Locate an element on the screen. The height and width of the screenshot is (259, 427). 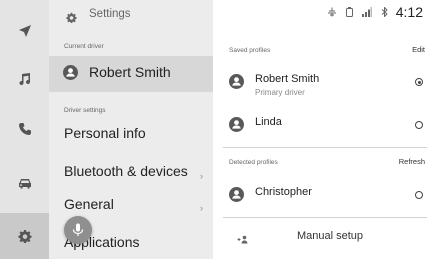
profile-row-robert-smith: Robert Smith Primary driver is located at coordinates (320, 88).